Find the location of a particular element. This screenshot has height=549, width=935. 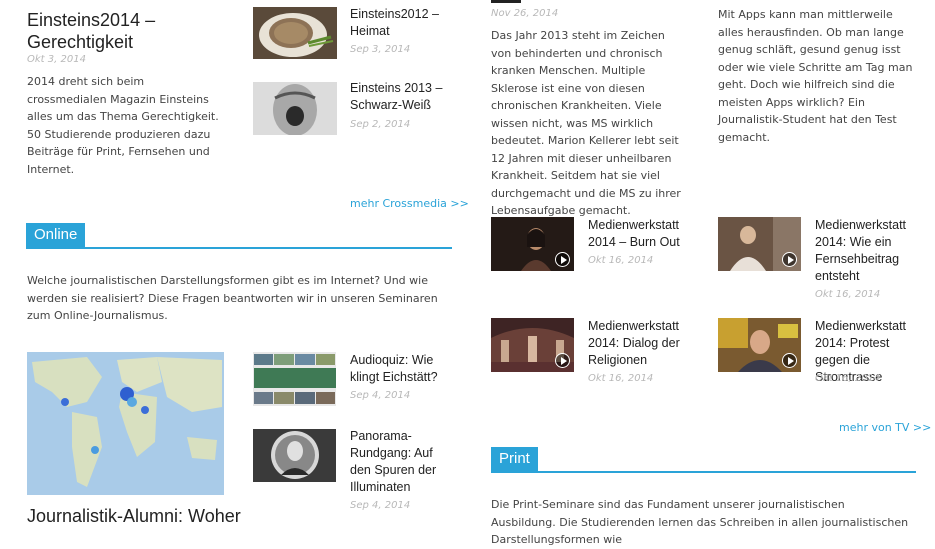

print-heading: Print is located at coordinates (514, 459).